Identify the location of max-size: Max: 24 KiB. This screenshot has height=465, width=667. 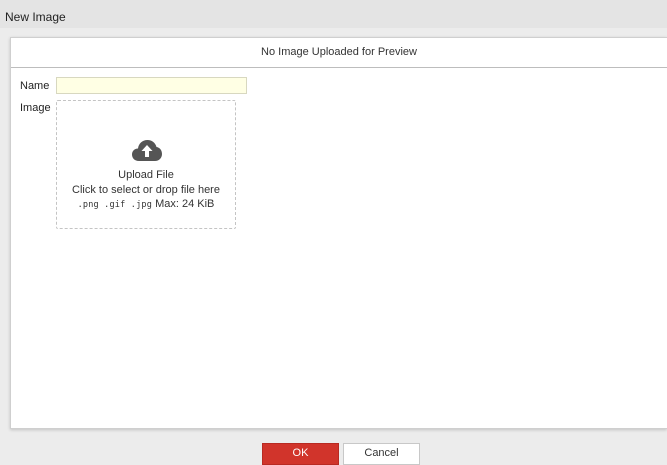
(185, 204).